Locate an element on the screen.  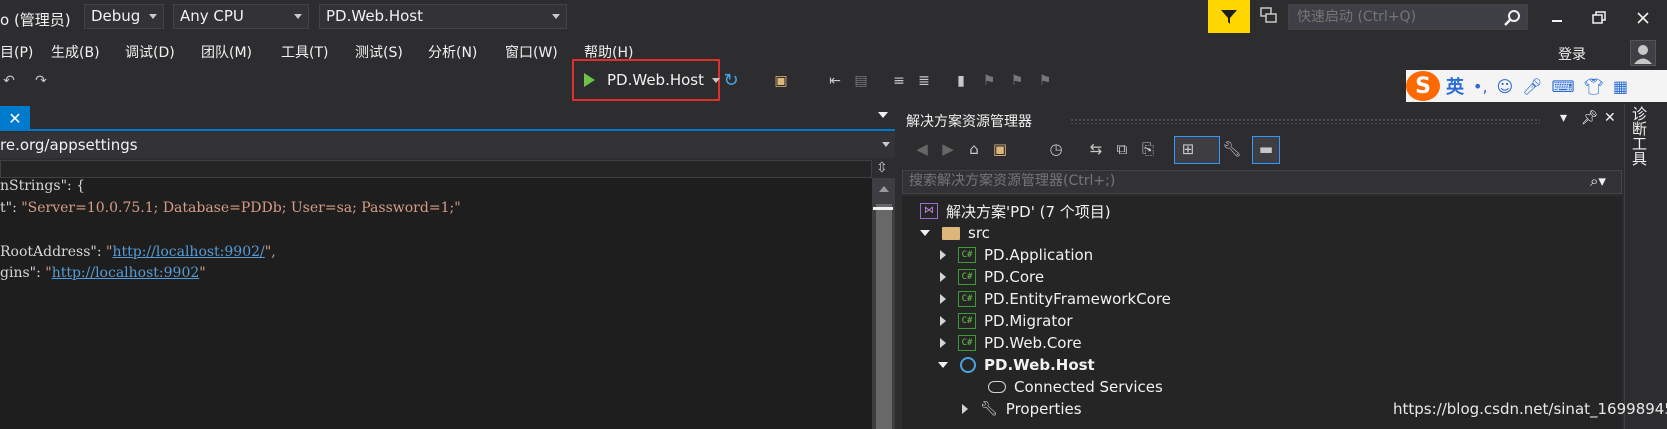
configuration-dropdown: Debug is located at coordinates (124, 16).